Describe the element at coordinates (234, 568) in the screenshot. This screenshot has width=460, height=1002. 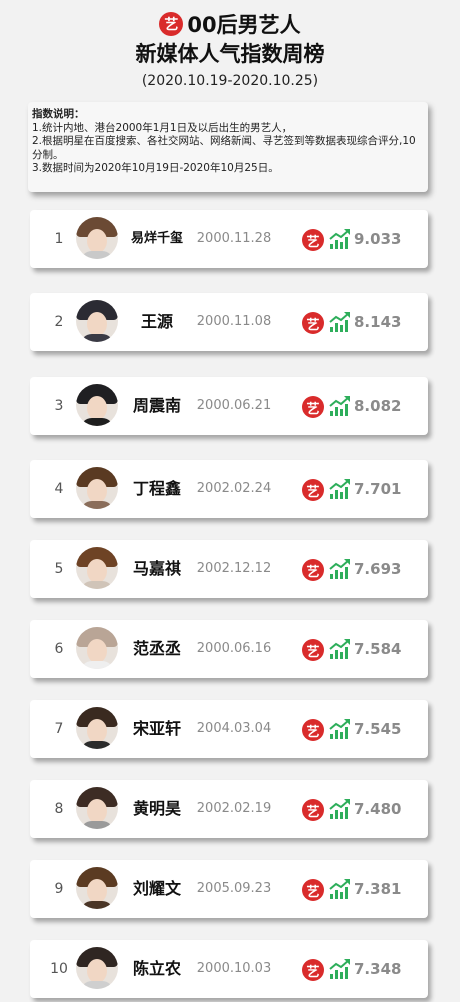
I see `birth-date: 2002.12.12` at that location.